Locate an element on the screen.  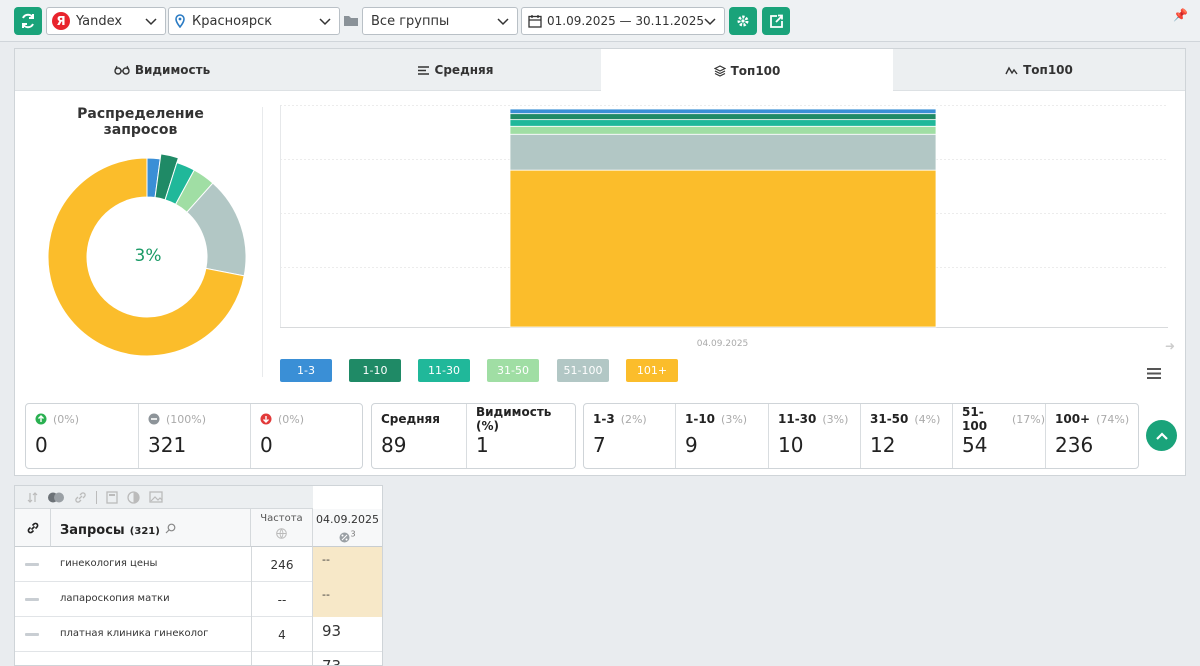
collapse-button is located at coordinates (1161, 435).